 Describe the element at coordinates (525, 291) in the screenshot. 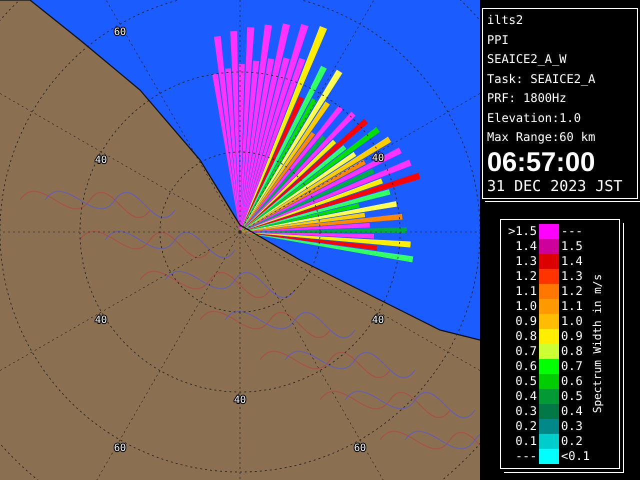

I see `legend-low-label: 1.1` at that location.